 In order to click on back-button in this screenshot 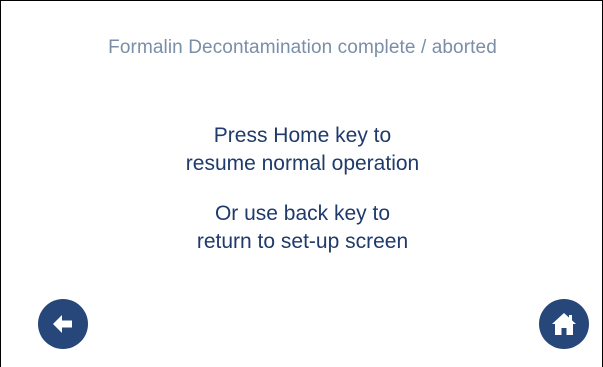, I will do `click(63, 324)`.